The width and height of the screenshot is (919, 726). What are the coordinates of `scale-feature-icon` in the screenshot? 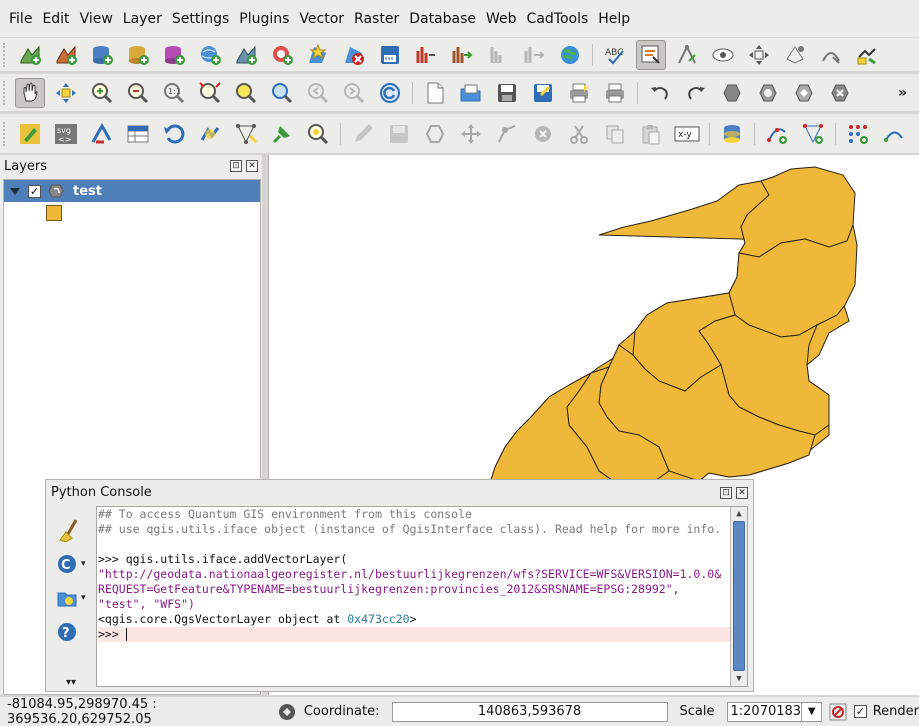 It's located at (795, 55).